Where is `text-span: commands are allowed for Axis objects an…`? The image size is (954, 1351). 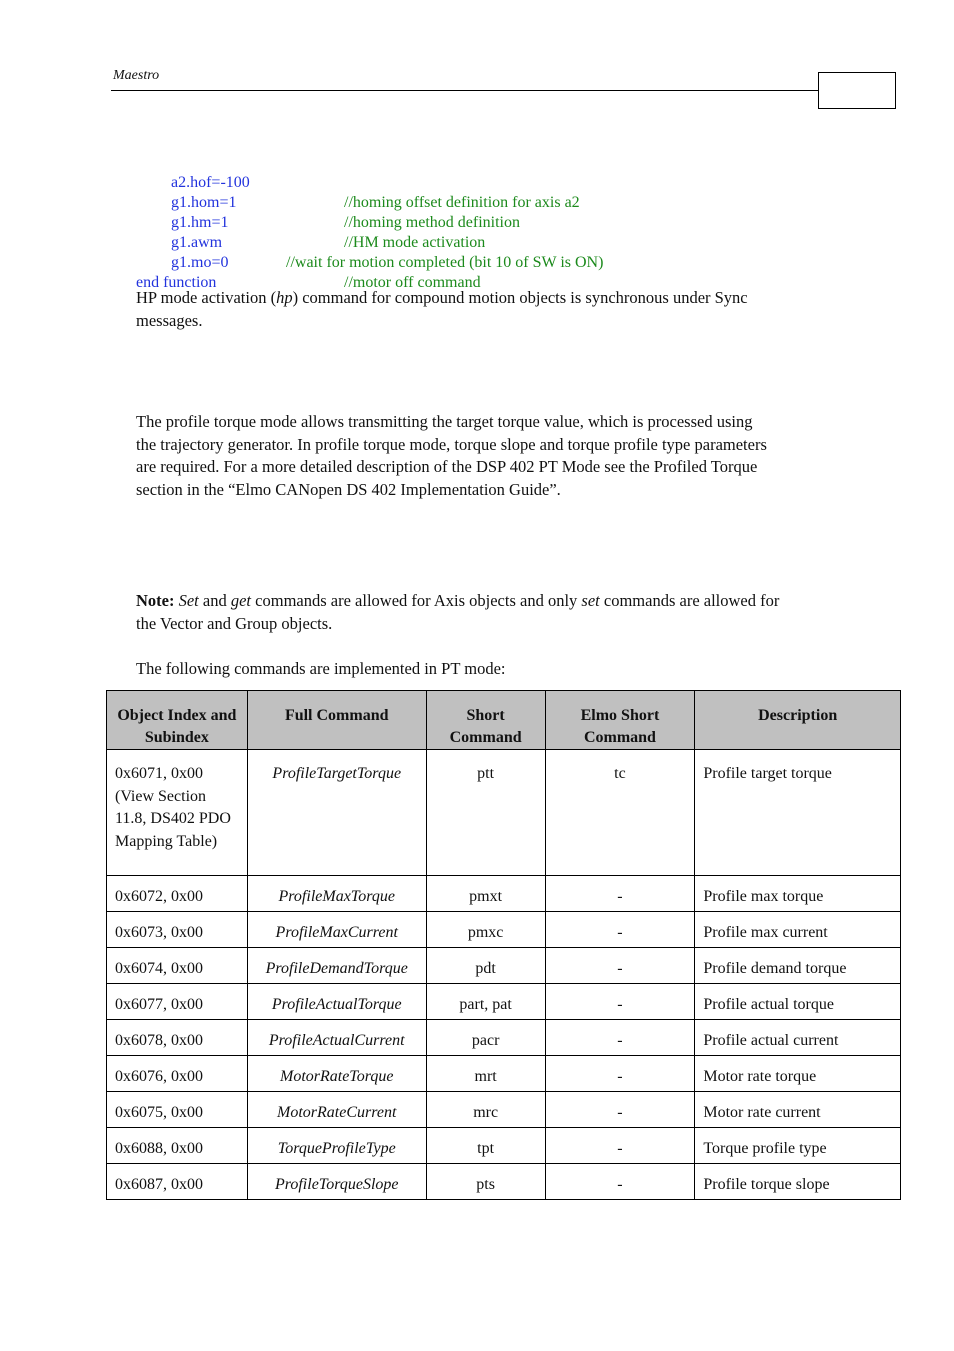
text-span: commands are allowed for Axis objects an… is located at coordinates (416, 600).